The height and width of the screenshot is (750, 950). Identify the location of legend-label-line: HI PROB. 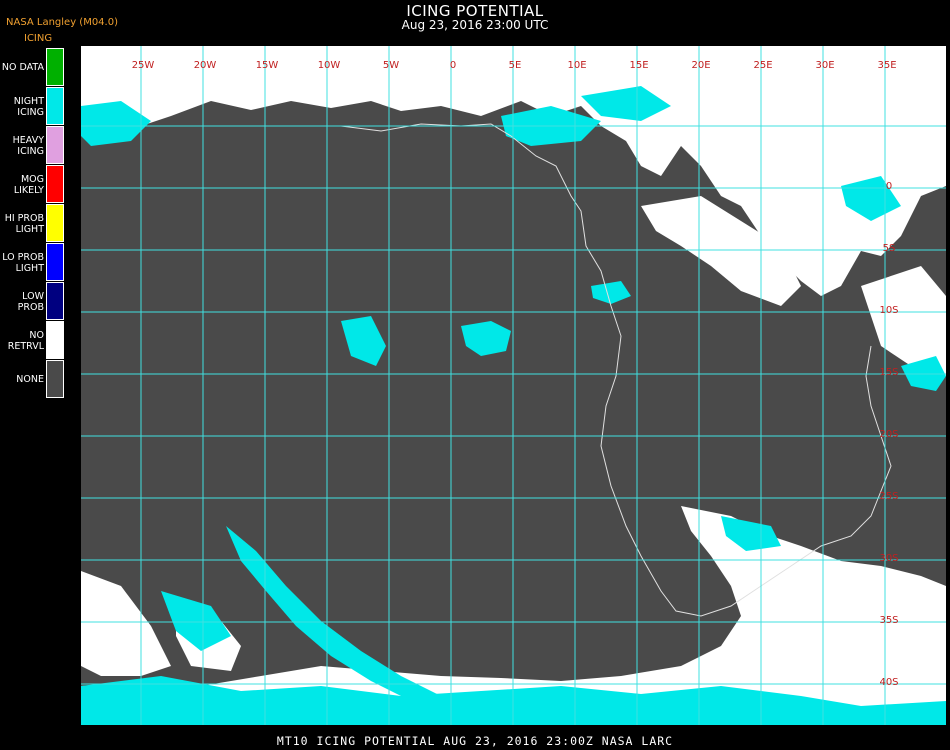
(24, 218).